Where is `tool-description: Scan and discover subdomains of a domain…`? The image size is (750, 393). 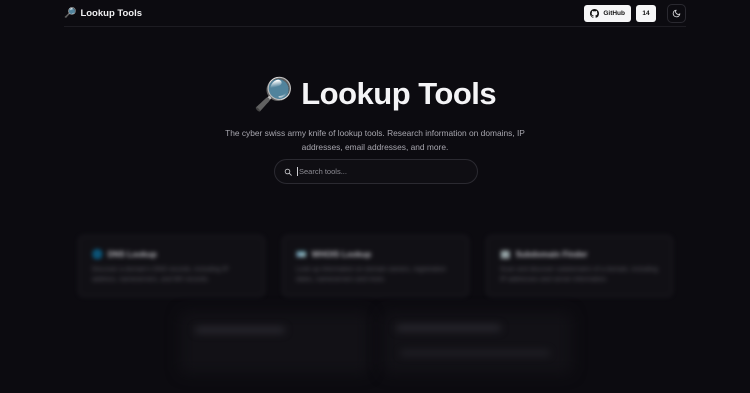
tool-description: Scan and discover subdomains of a domain… is located at coordinates (579, 274).